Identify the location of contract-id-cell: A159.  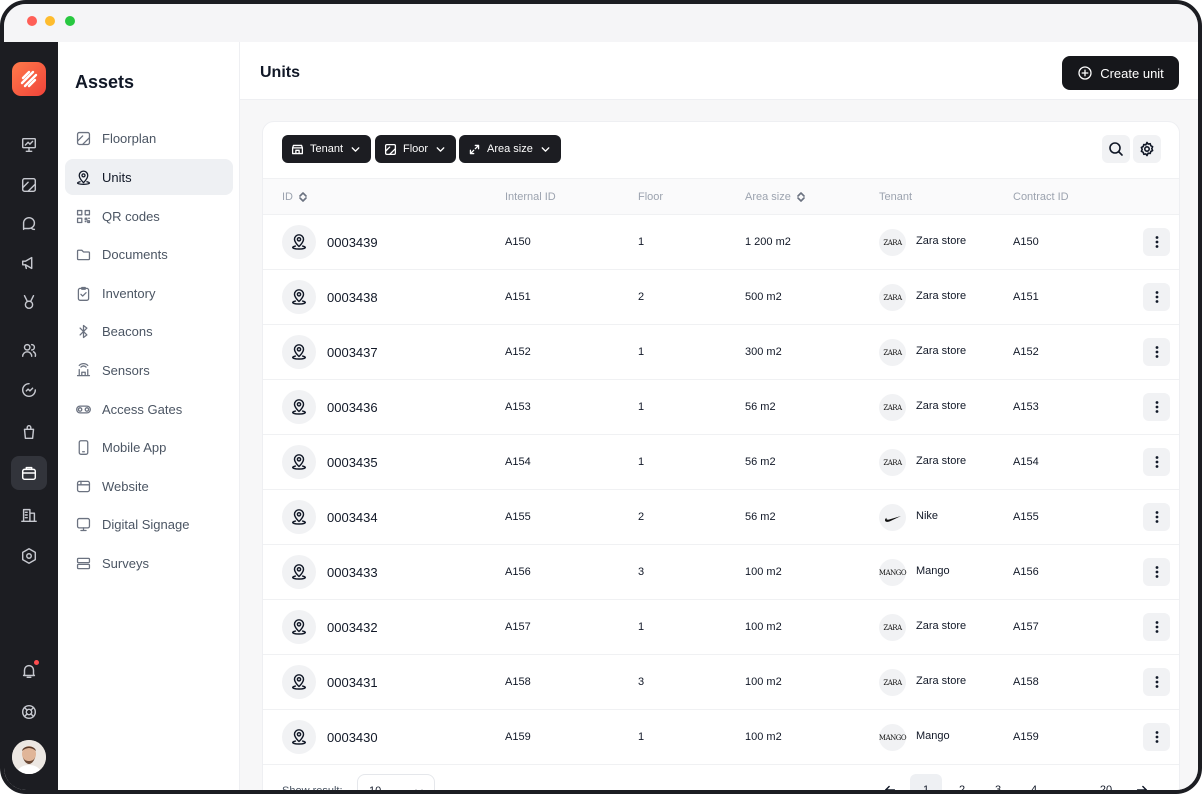
(1026, 737).